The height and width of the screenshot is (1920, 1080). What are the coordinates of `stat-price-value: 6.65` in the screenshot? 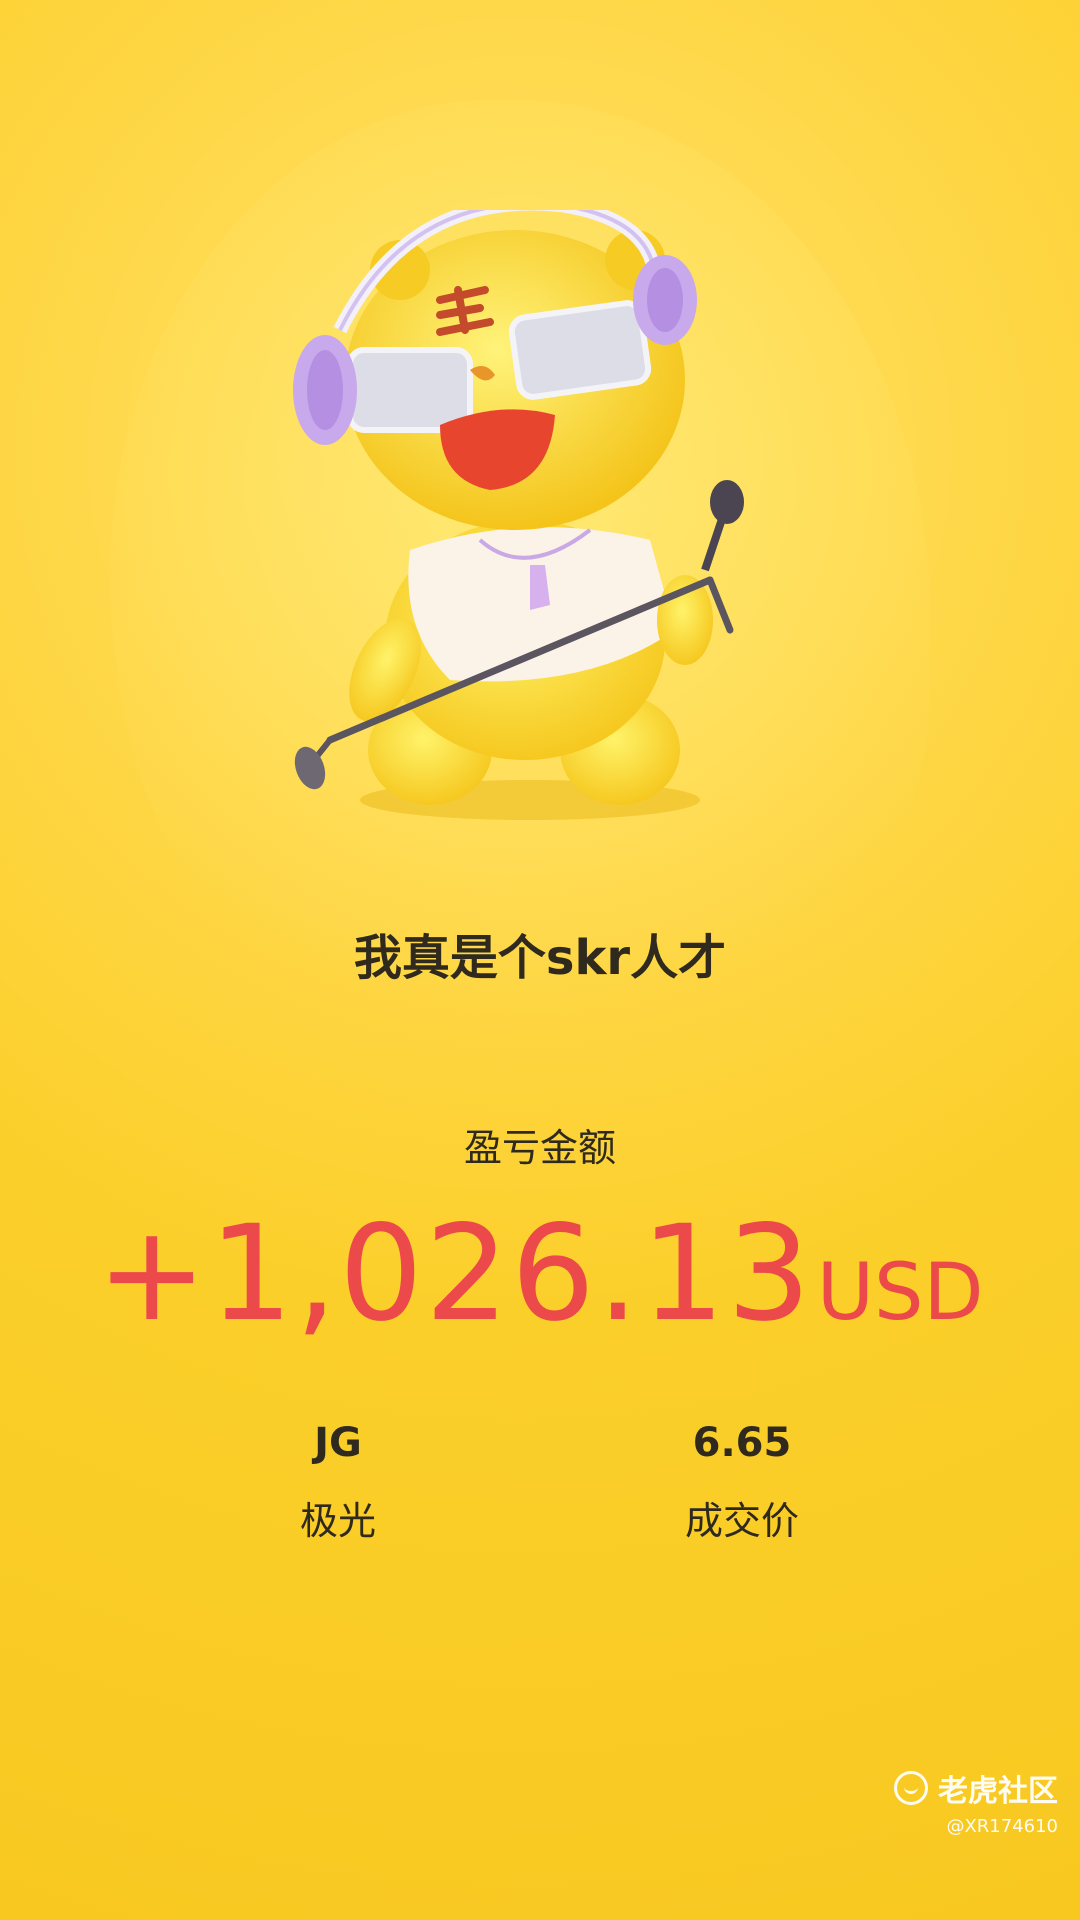 It's located at (742, 1443).